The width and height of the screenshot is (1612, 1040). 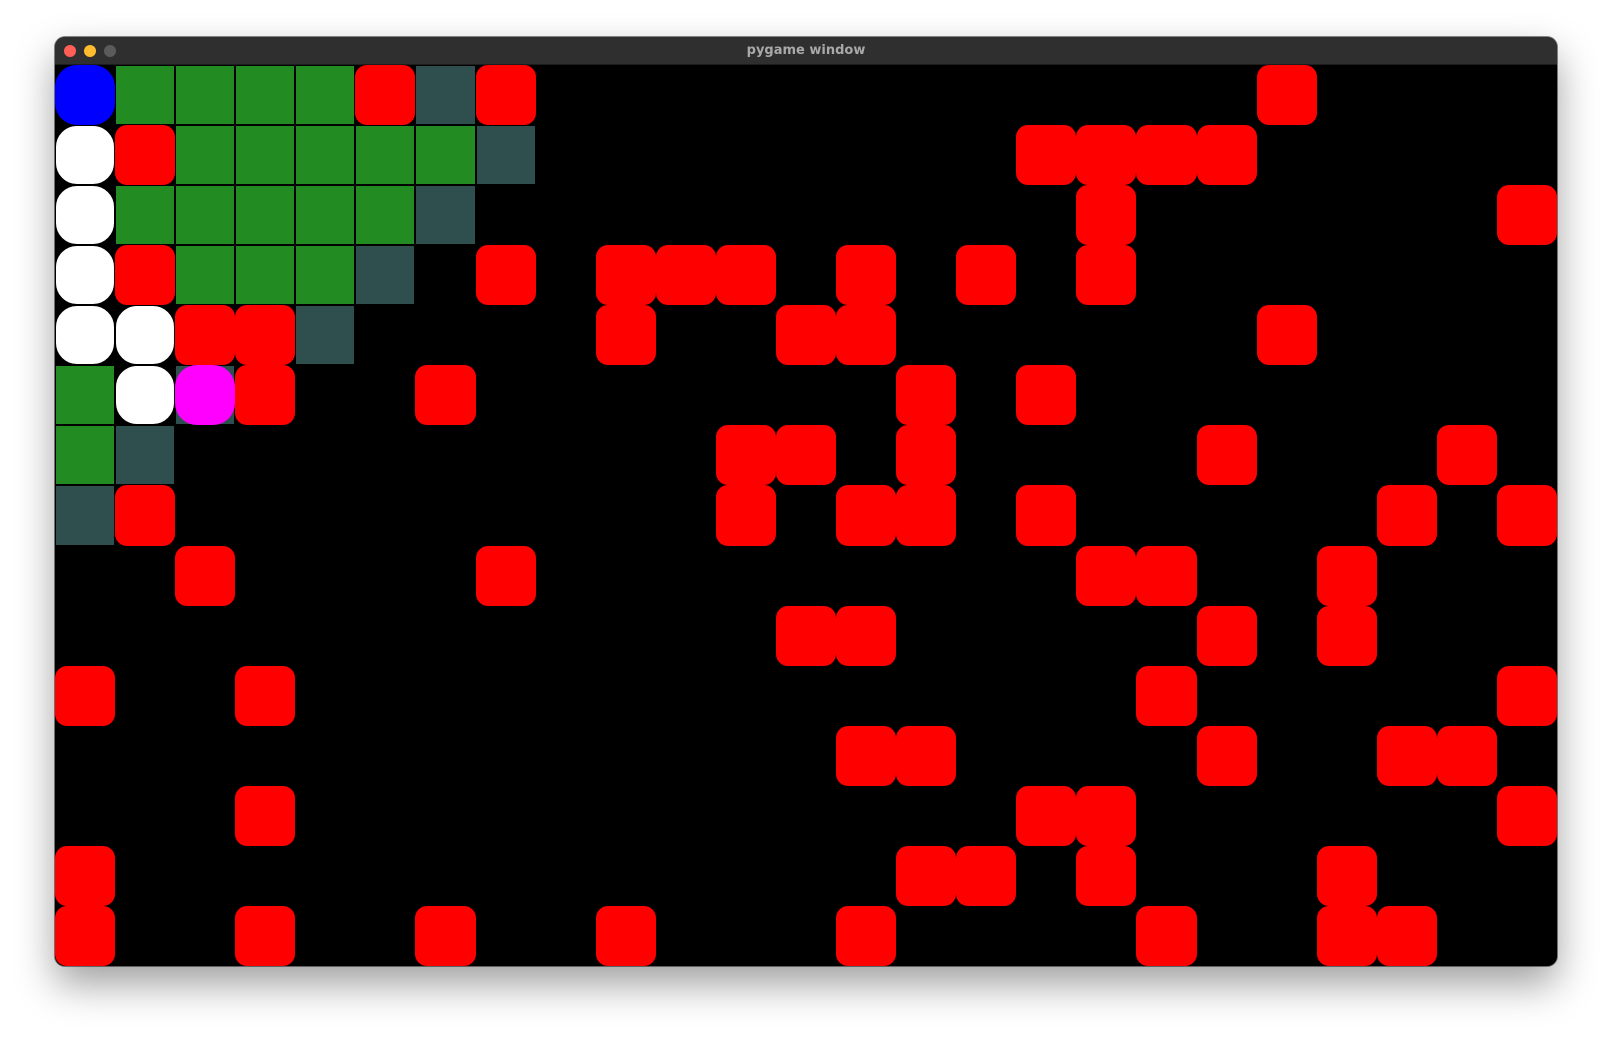 I want to click on agent-cell, so click(x=205, y=395).